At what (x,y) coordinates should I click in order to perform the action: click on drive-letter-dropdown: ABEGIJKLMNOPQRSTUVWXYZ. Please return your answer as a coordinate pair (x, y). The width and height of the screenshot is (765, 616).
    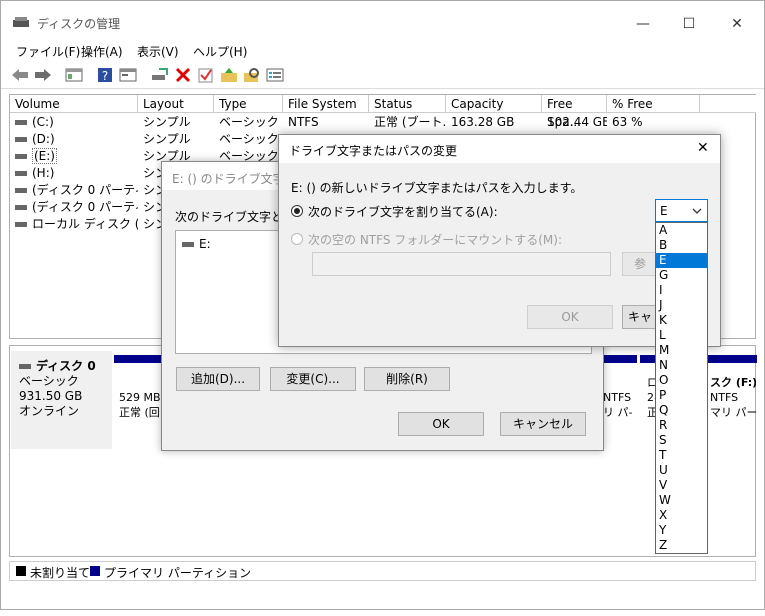
    Looking at the image, I should click on (681, 388).